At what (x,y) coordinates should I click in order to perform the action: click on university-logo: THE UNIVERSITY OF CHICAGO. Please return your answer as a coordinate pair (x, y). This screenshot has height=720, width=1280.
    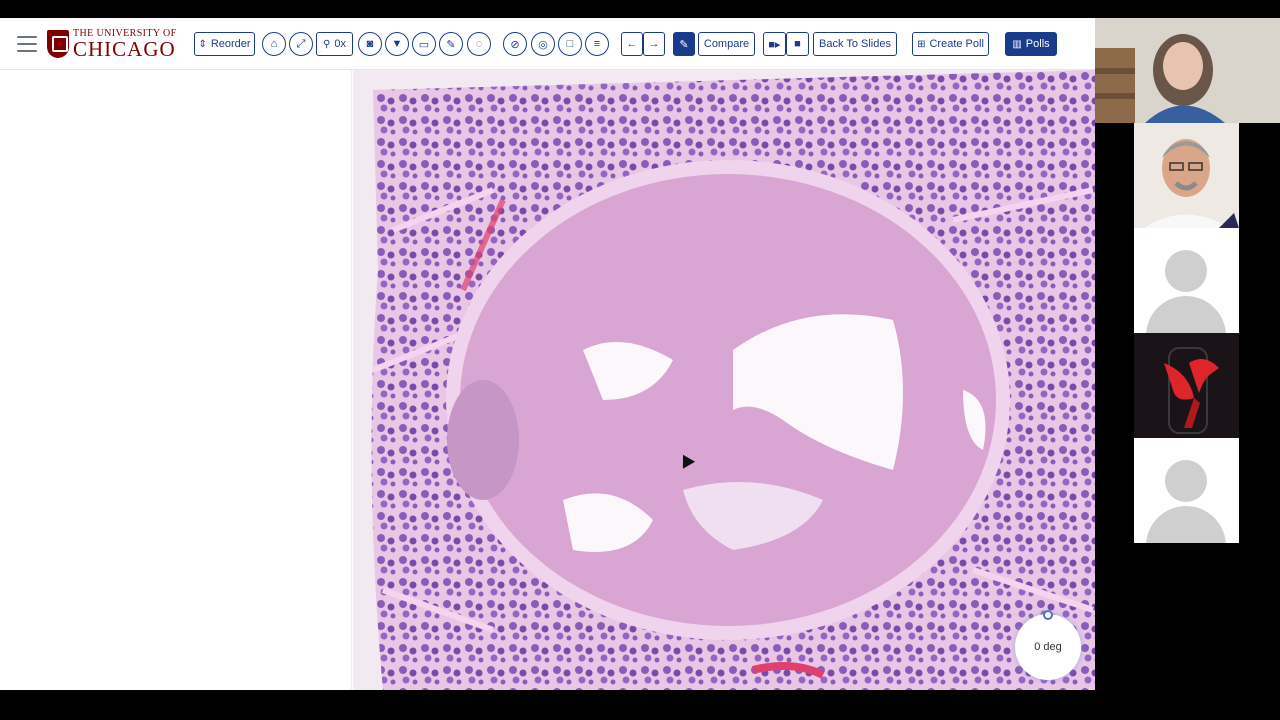
    Looking at the image, I should click on (112, 44).